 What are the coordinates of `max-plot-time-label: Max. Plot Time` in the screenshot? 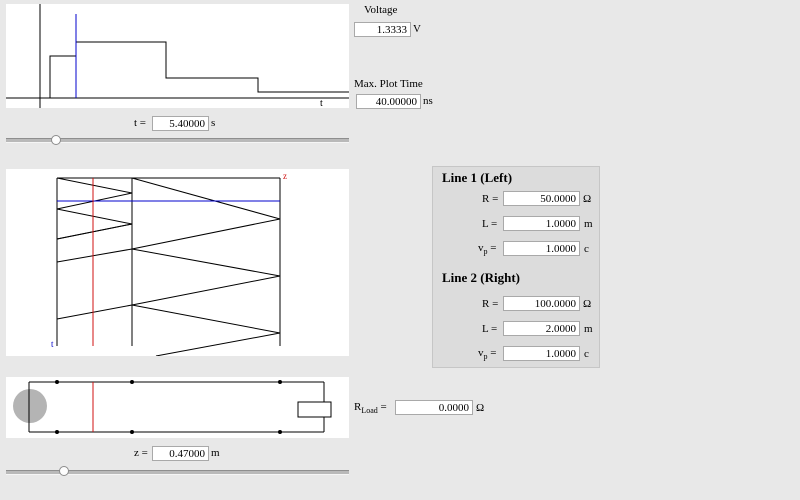 It's located at (388, 84).